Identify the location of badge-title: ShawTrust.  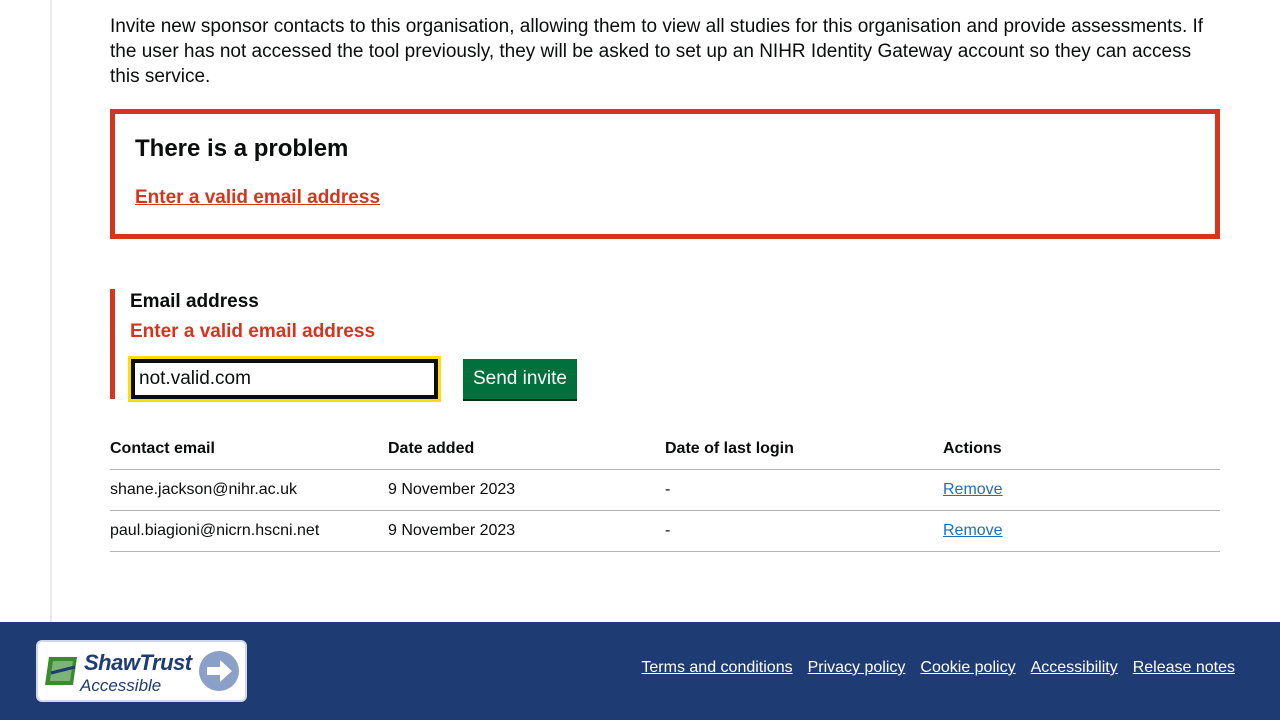
(138, 662).